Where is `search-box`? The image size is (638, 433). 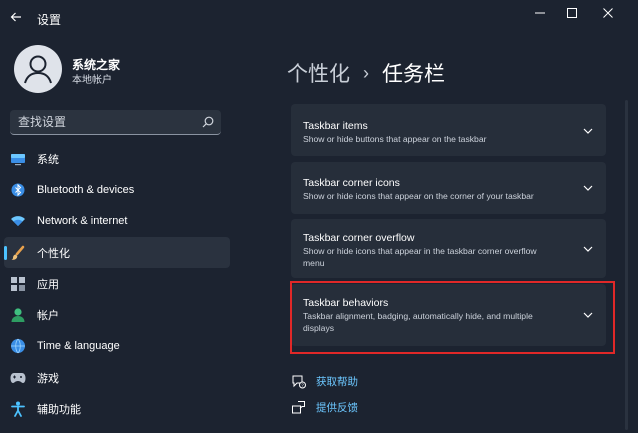
search-box is located at coordinates (115, 122).